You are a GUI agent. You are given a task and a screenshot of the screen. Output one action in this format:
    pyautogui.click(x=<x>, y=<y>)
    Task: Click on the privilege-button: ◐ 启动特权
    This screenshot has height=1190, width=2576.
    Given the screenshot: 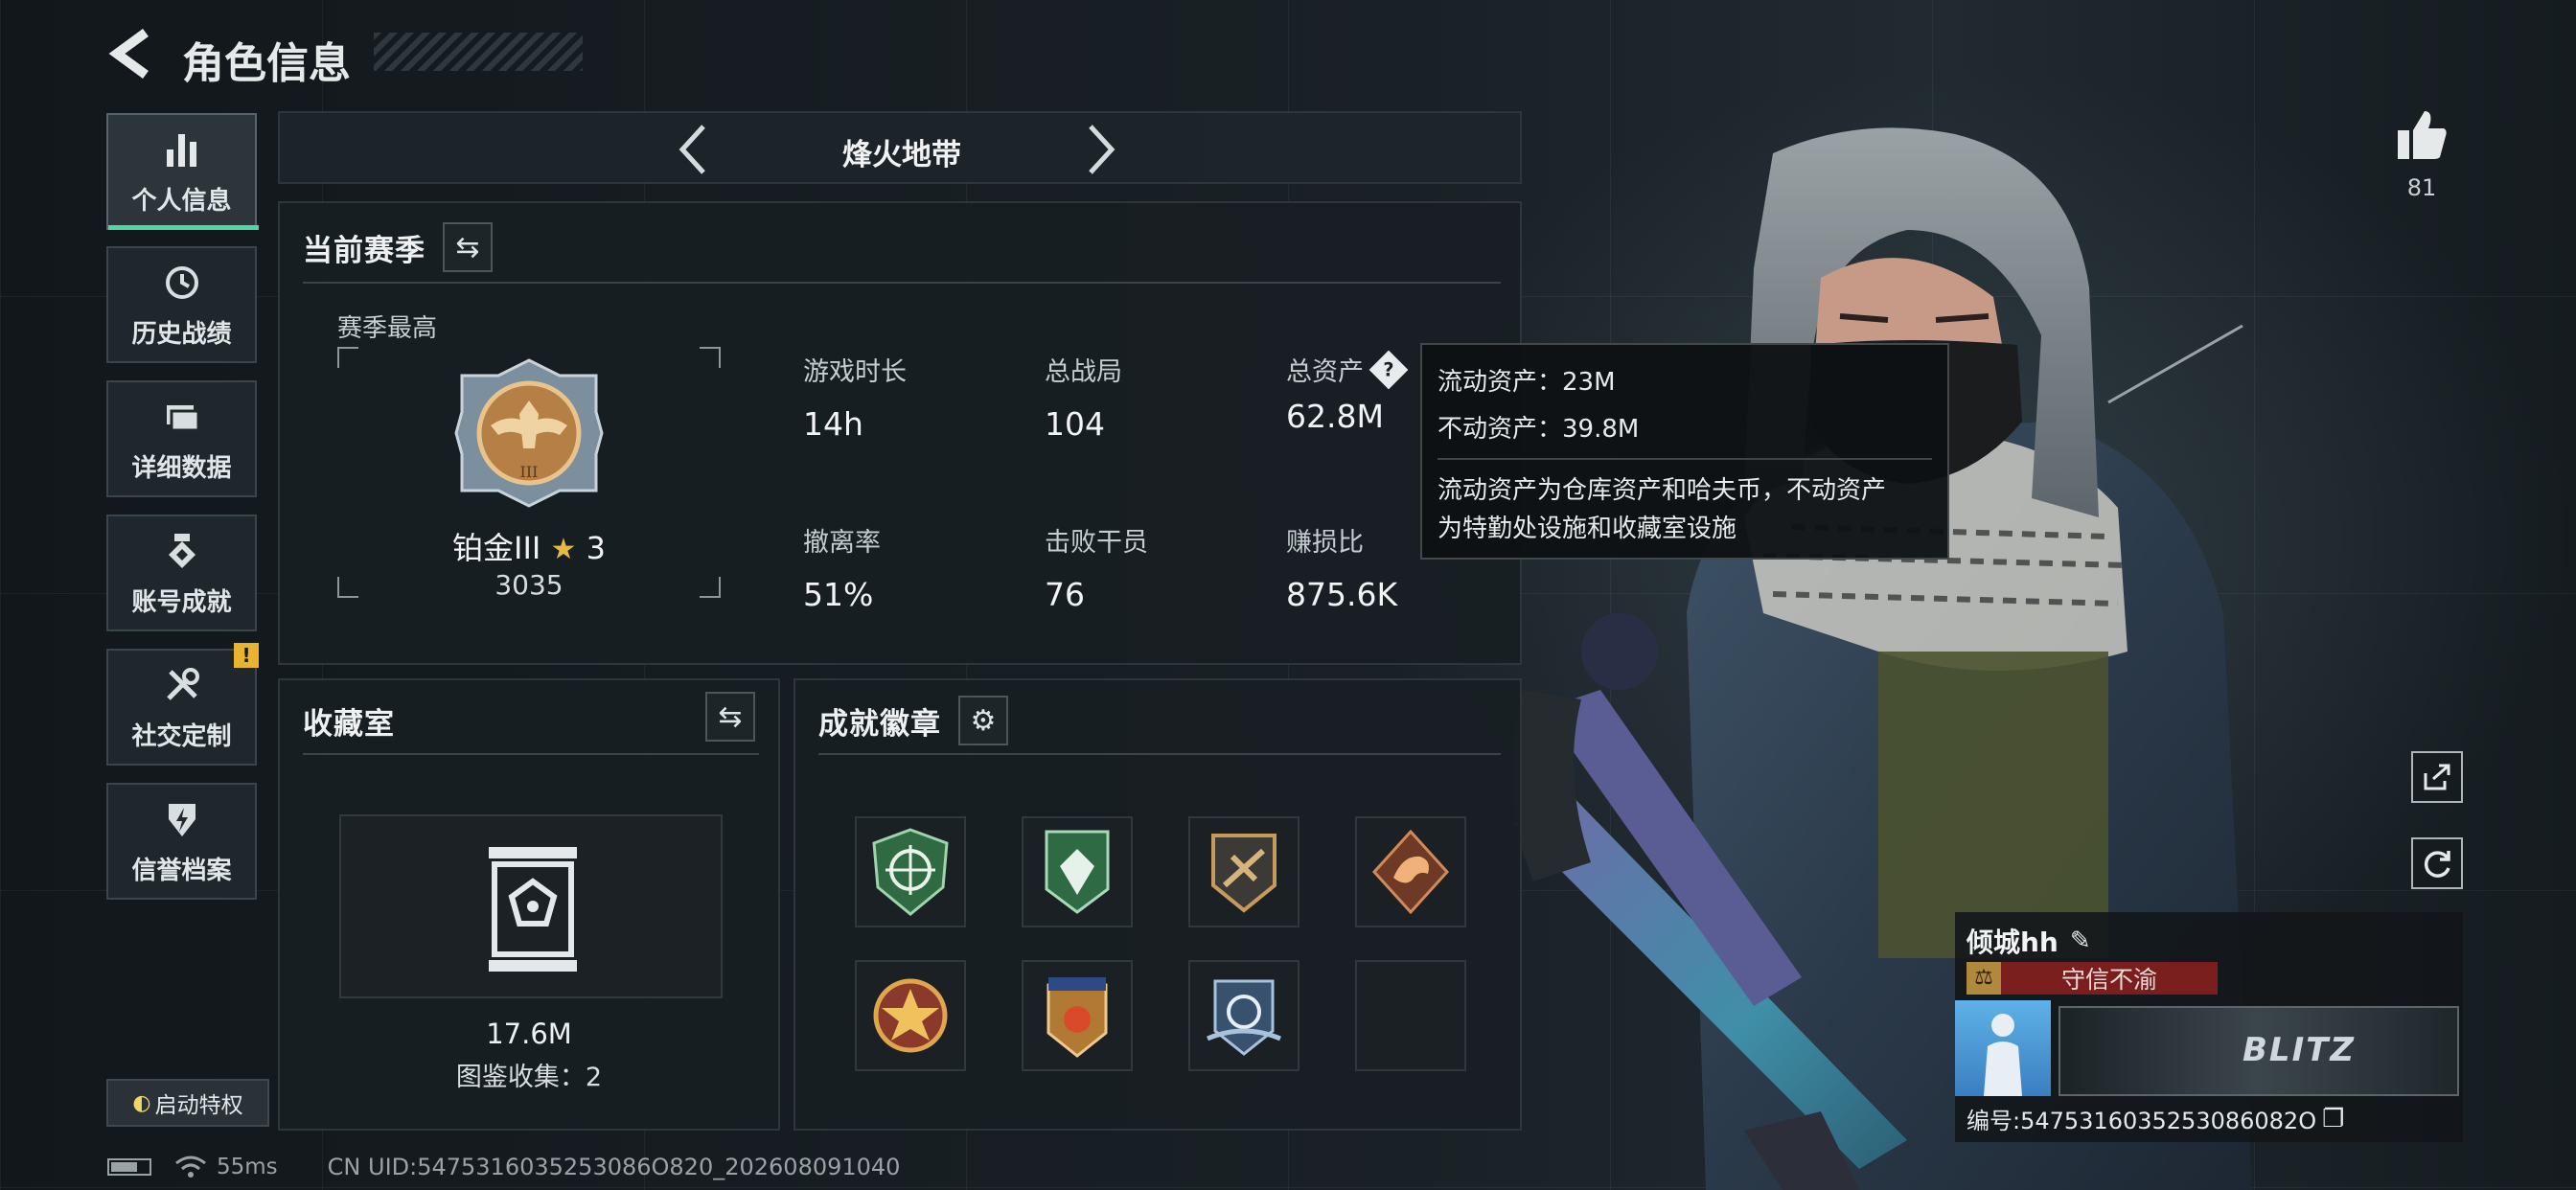 What is the action you would take?
    pyautogui.click(x=187, y=1103)
    